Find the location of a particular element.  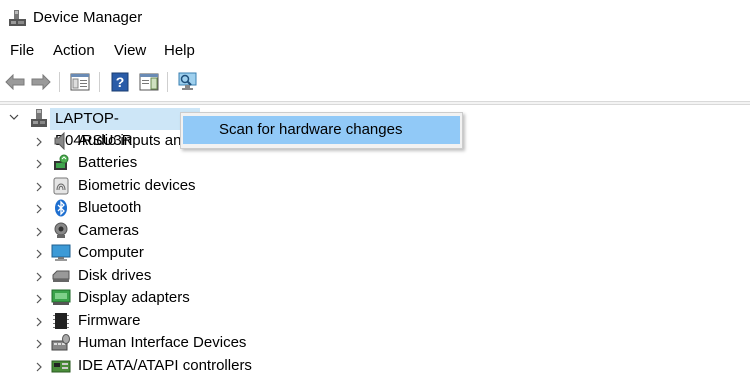

camera-icon is located at coordinates (61, 230).